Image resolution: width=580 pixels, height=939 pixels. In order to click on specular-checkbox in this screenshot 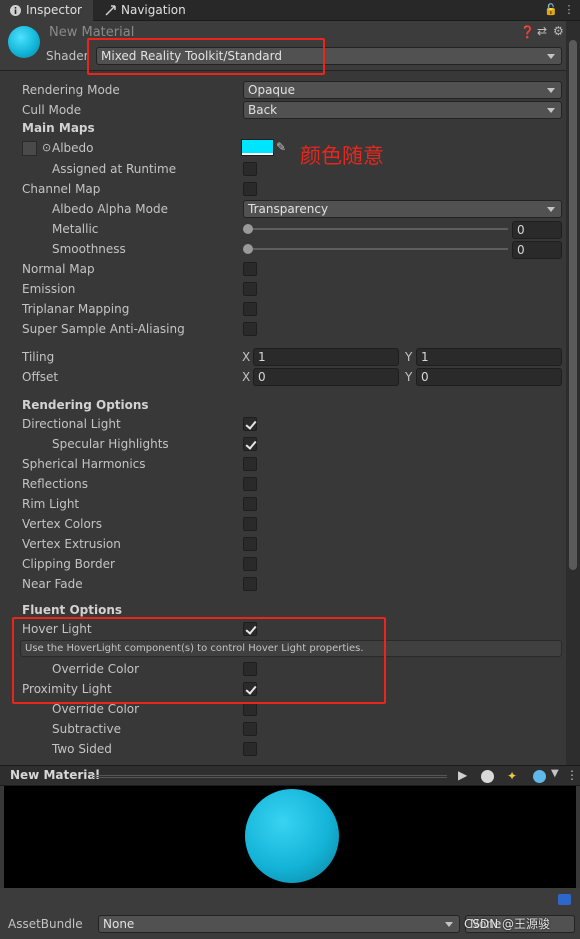, I will do `click(250, 444)`.